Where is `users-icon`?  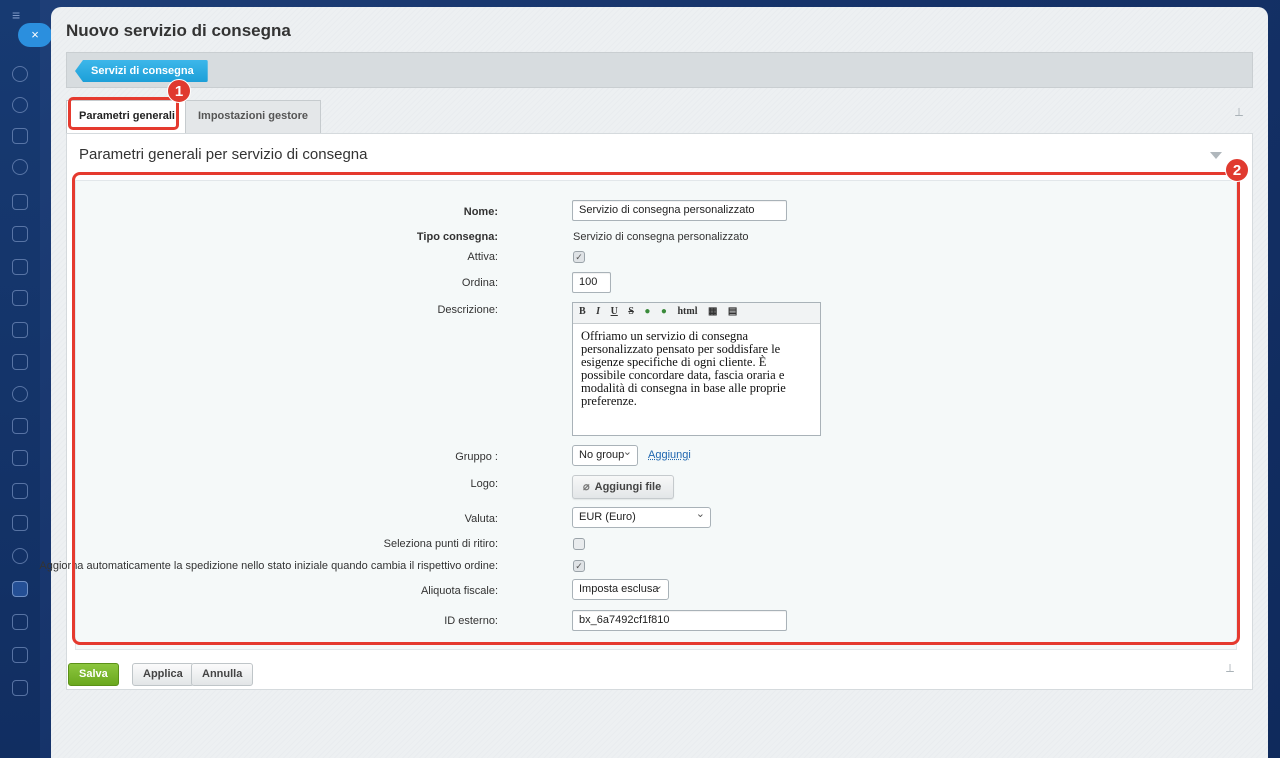 users-icon is located at coordinates (20, 394).